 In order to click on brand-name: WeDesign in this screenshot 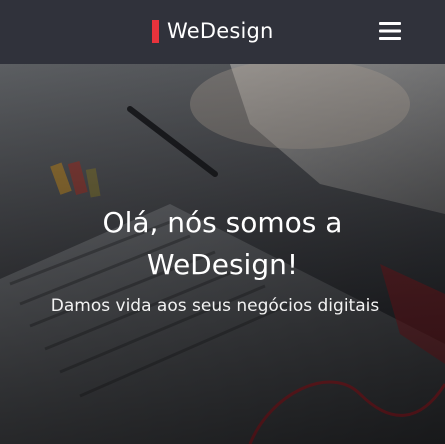, I will do `click(220, 31)`.